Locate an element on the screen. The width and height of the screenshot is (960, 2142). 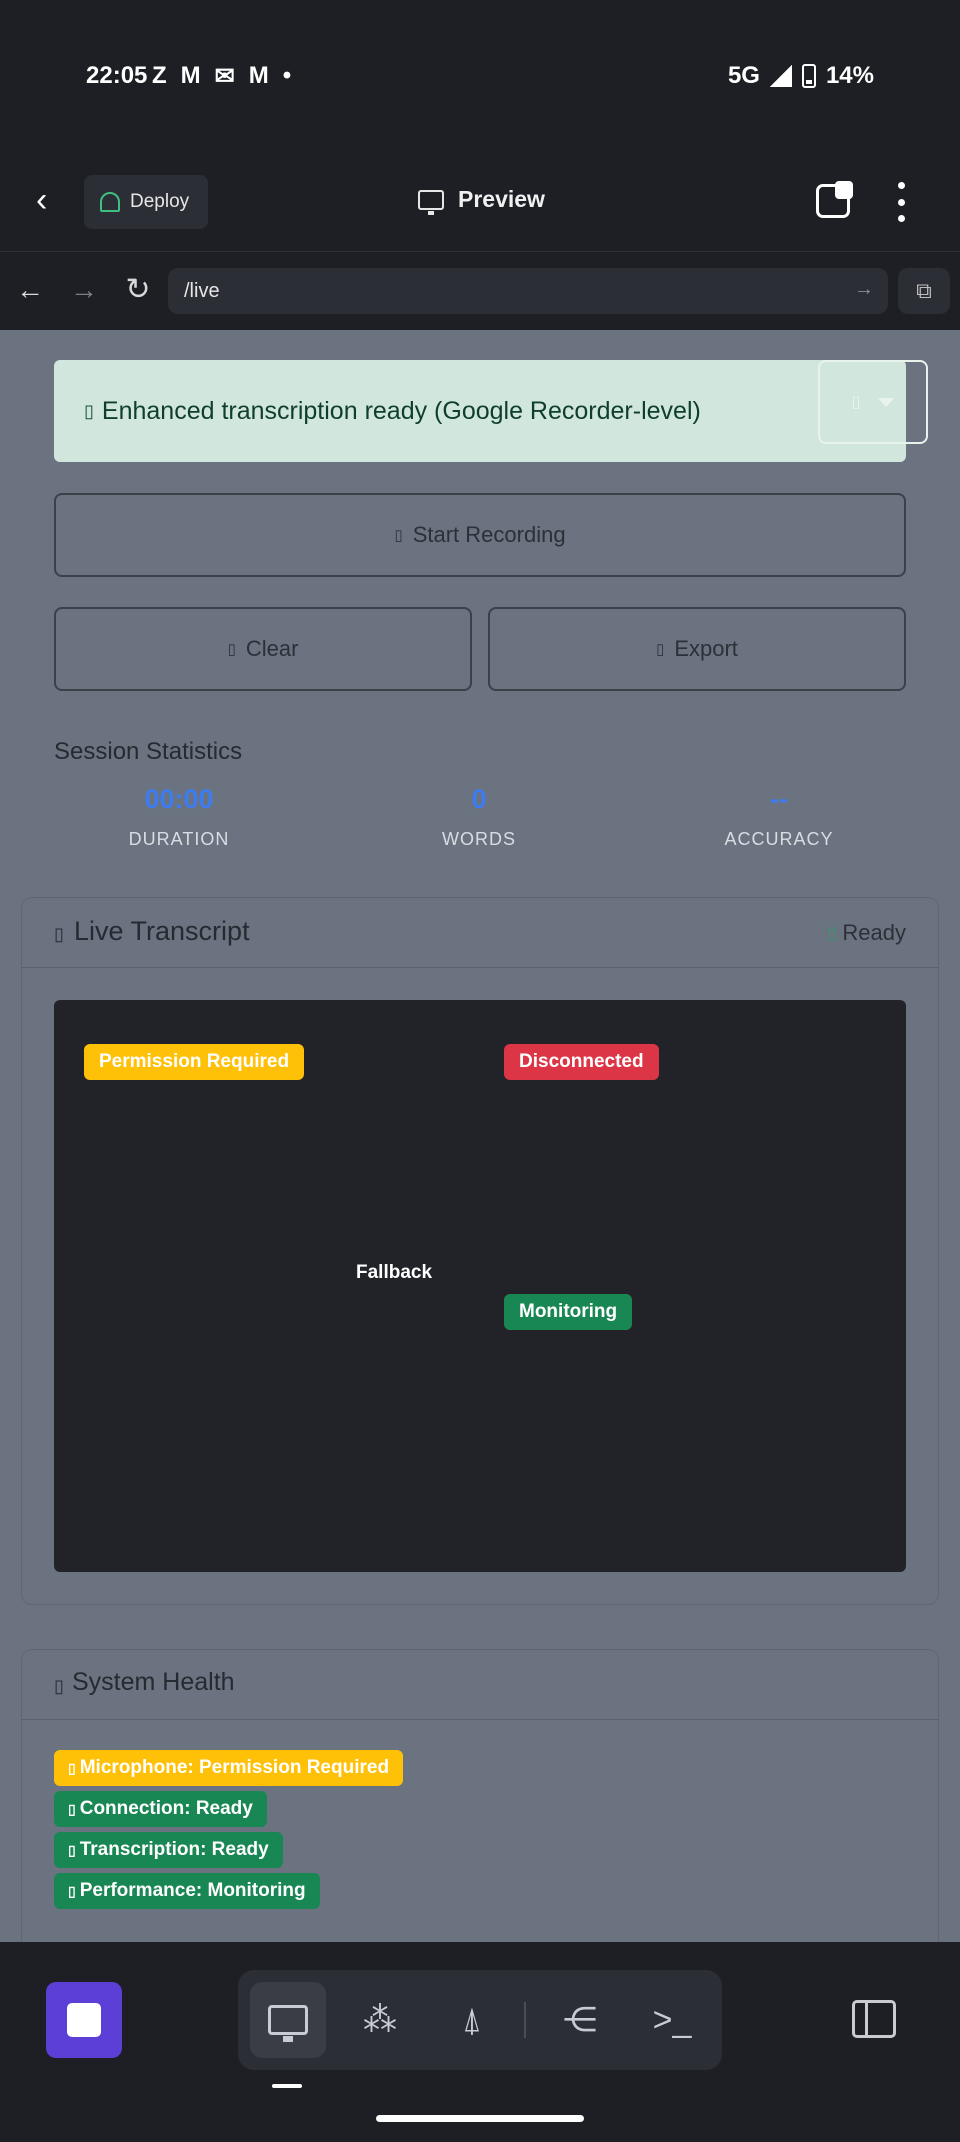
mail-icon: ✉ is located at coordinates (224, 76).